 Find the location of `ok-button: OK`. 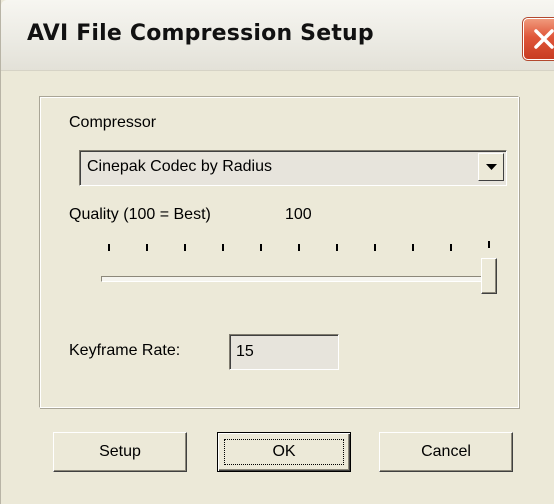

ok-button: OK is located at coordinates (284, 452).